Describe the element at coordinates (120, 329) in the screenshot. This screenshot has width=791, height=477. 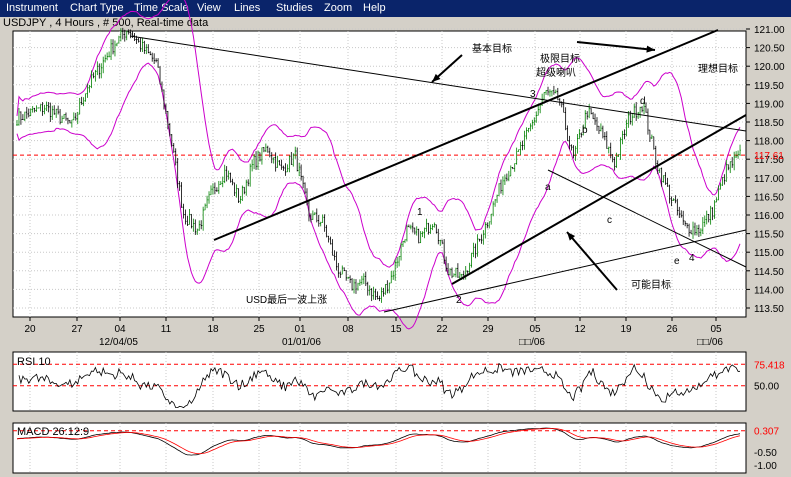
I see `time-tick-label: 04` at that location.